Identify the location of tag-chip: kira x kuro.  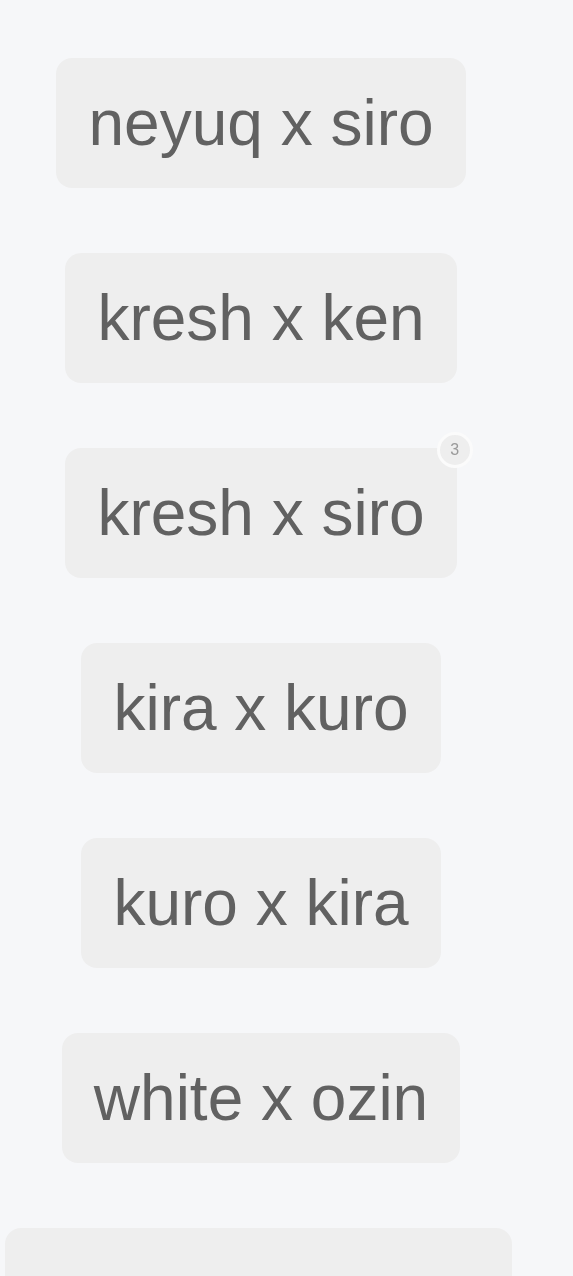
(261, 708).